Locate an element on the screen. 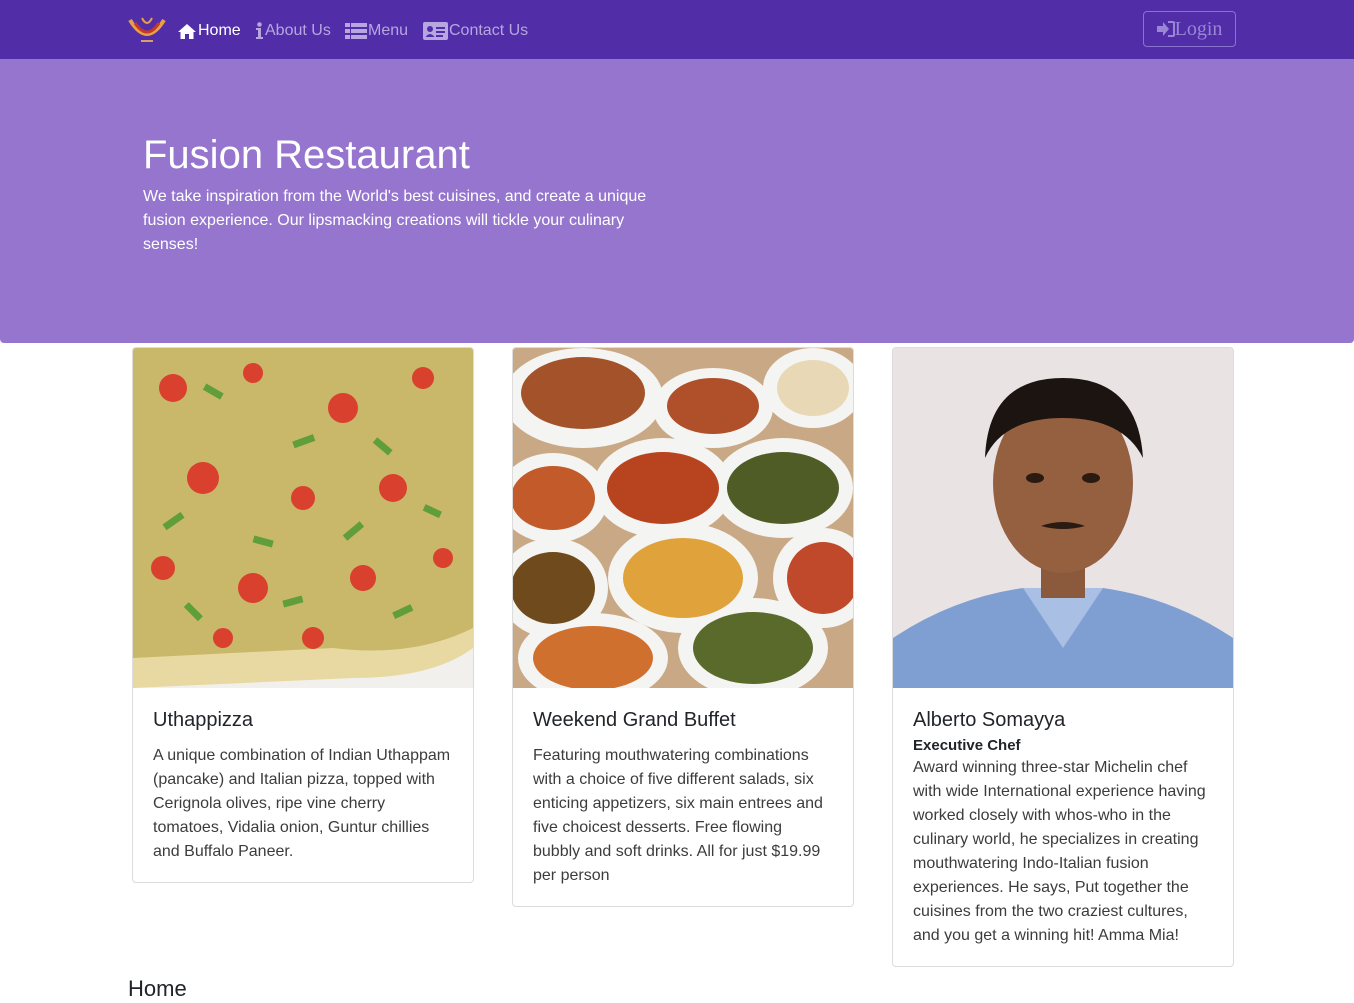  page-title: Fusion Restaurant is located at coordinates (306, 155).